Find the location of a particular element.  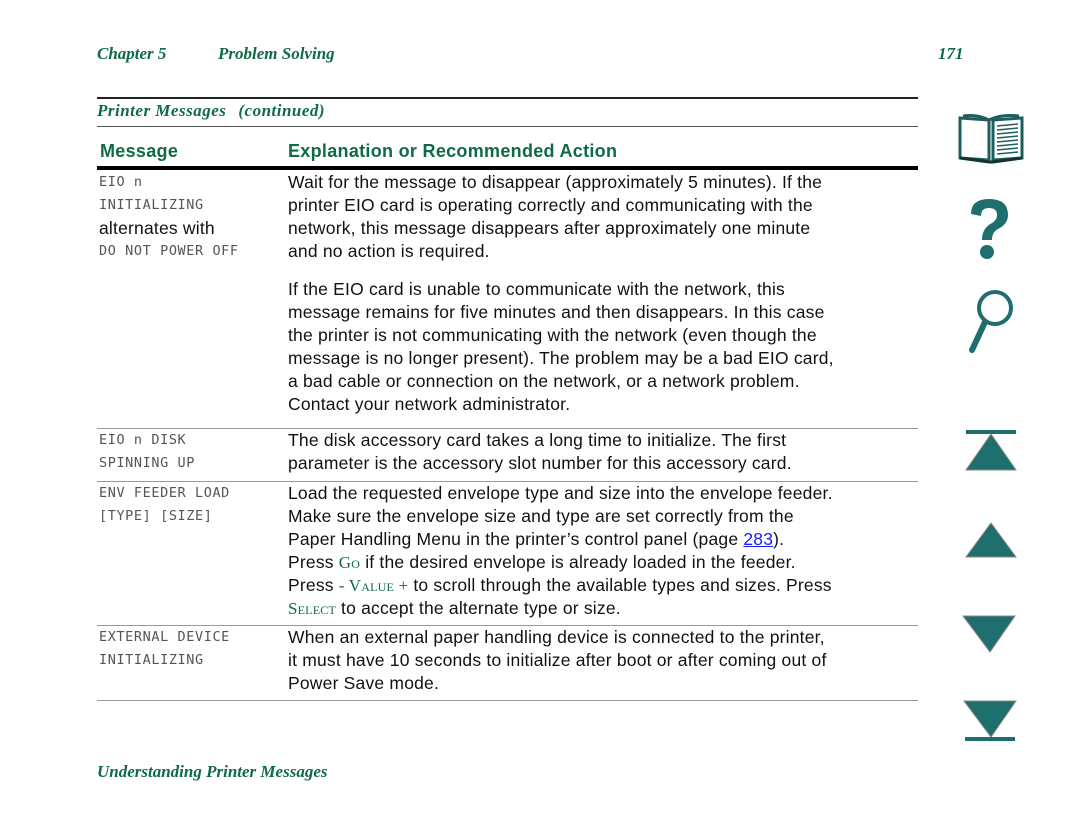

column-header-explanation: Explanation or Recommended Action is located at coordinates (453, 151).